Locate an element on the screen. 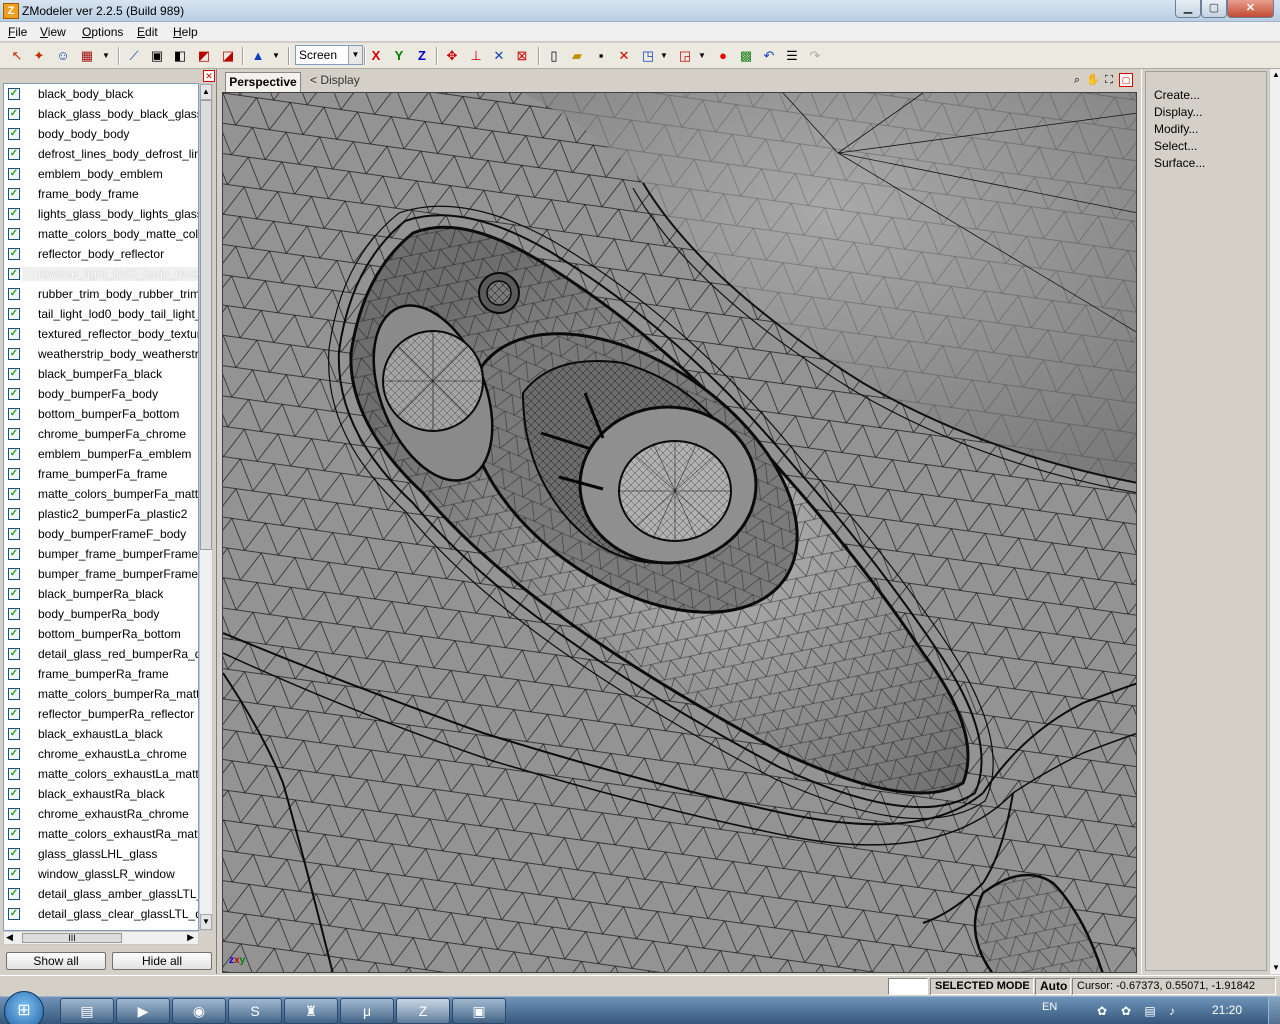 Image resolution: width=1280 pixels, height=1024 pixels. object-list-item: ✓ matte_colors_exhaustLa_matte is located at coordinates (101, 774).